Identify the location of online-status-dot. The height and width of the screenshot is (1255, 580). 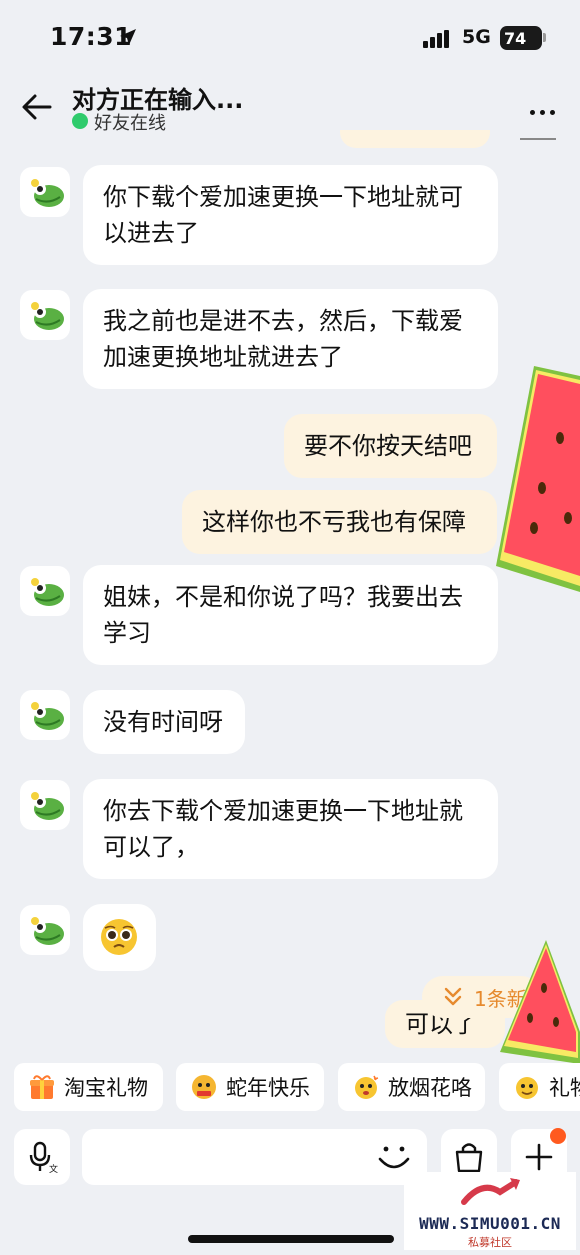
(80, 121).